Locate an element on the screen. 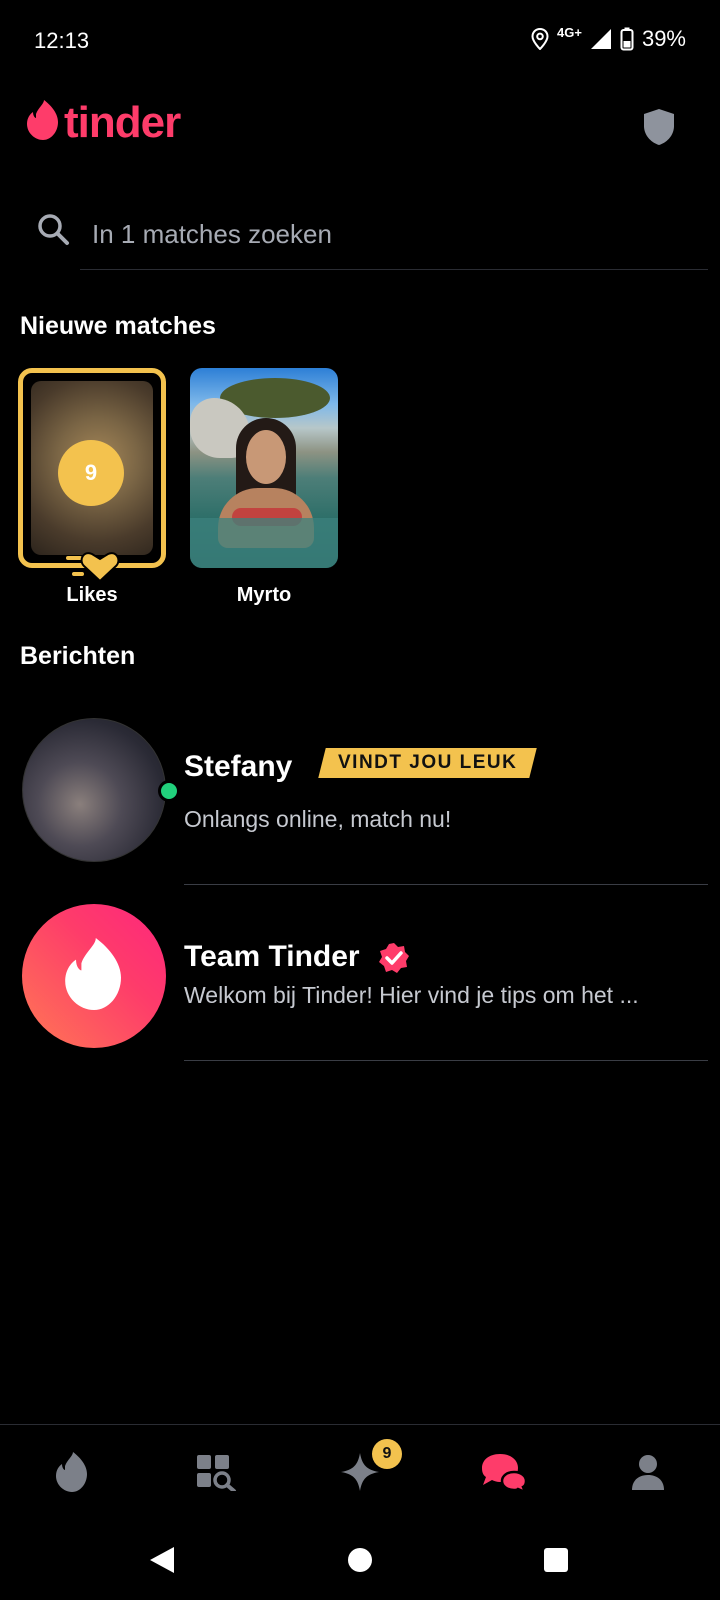  message-name: Stefany is located at coordinates (238, 766).